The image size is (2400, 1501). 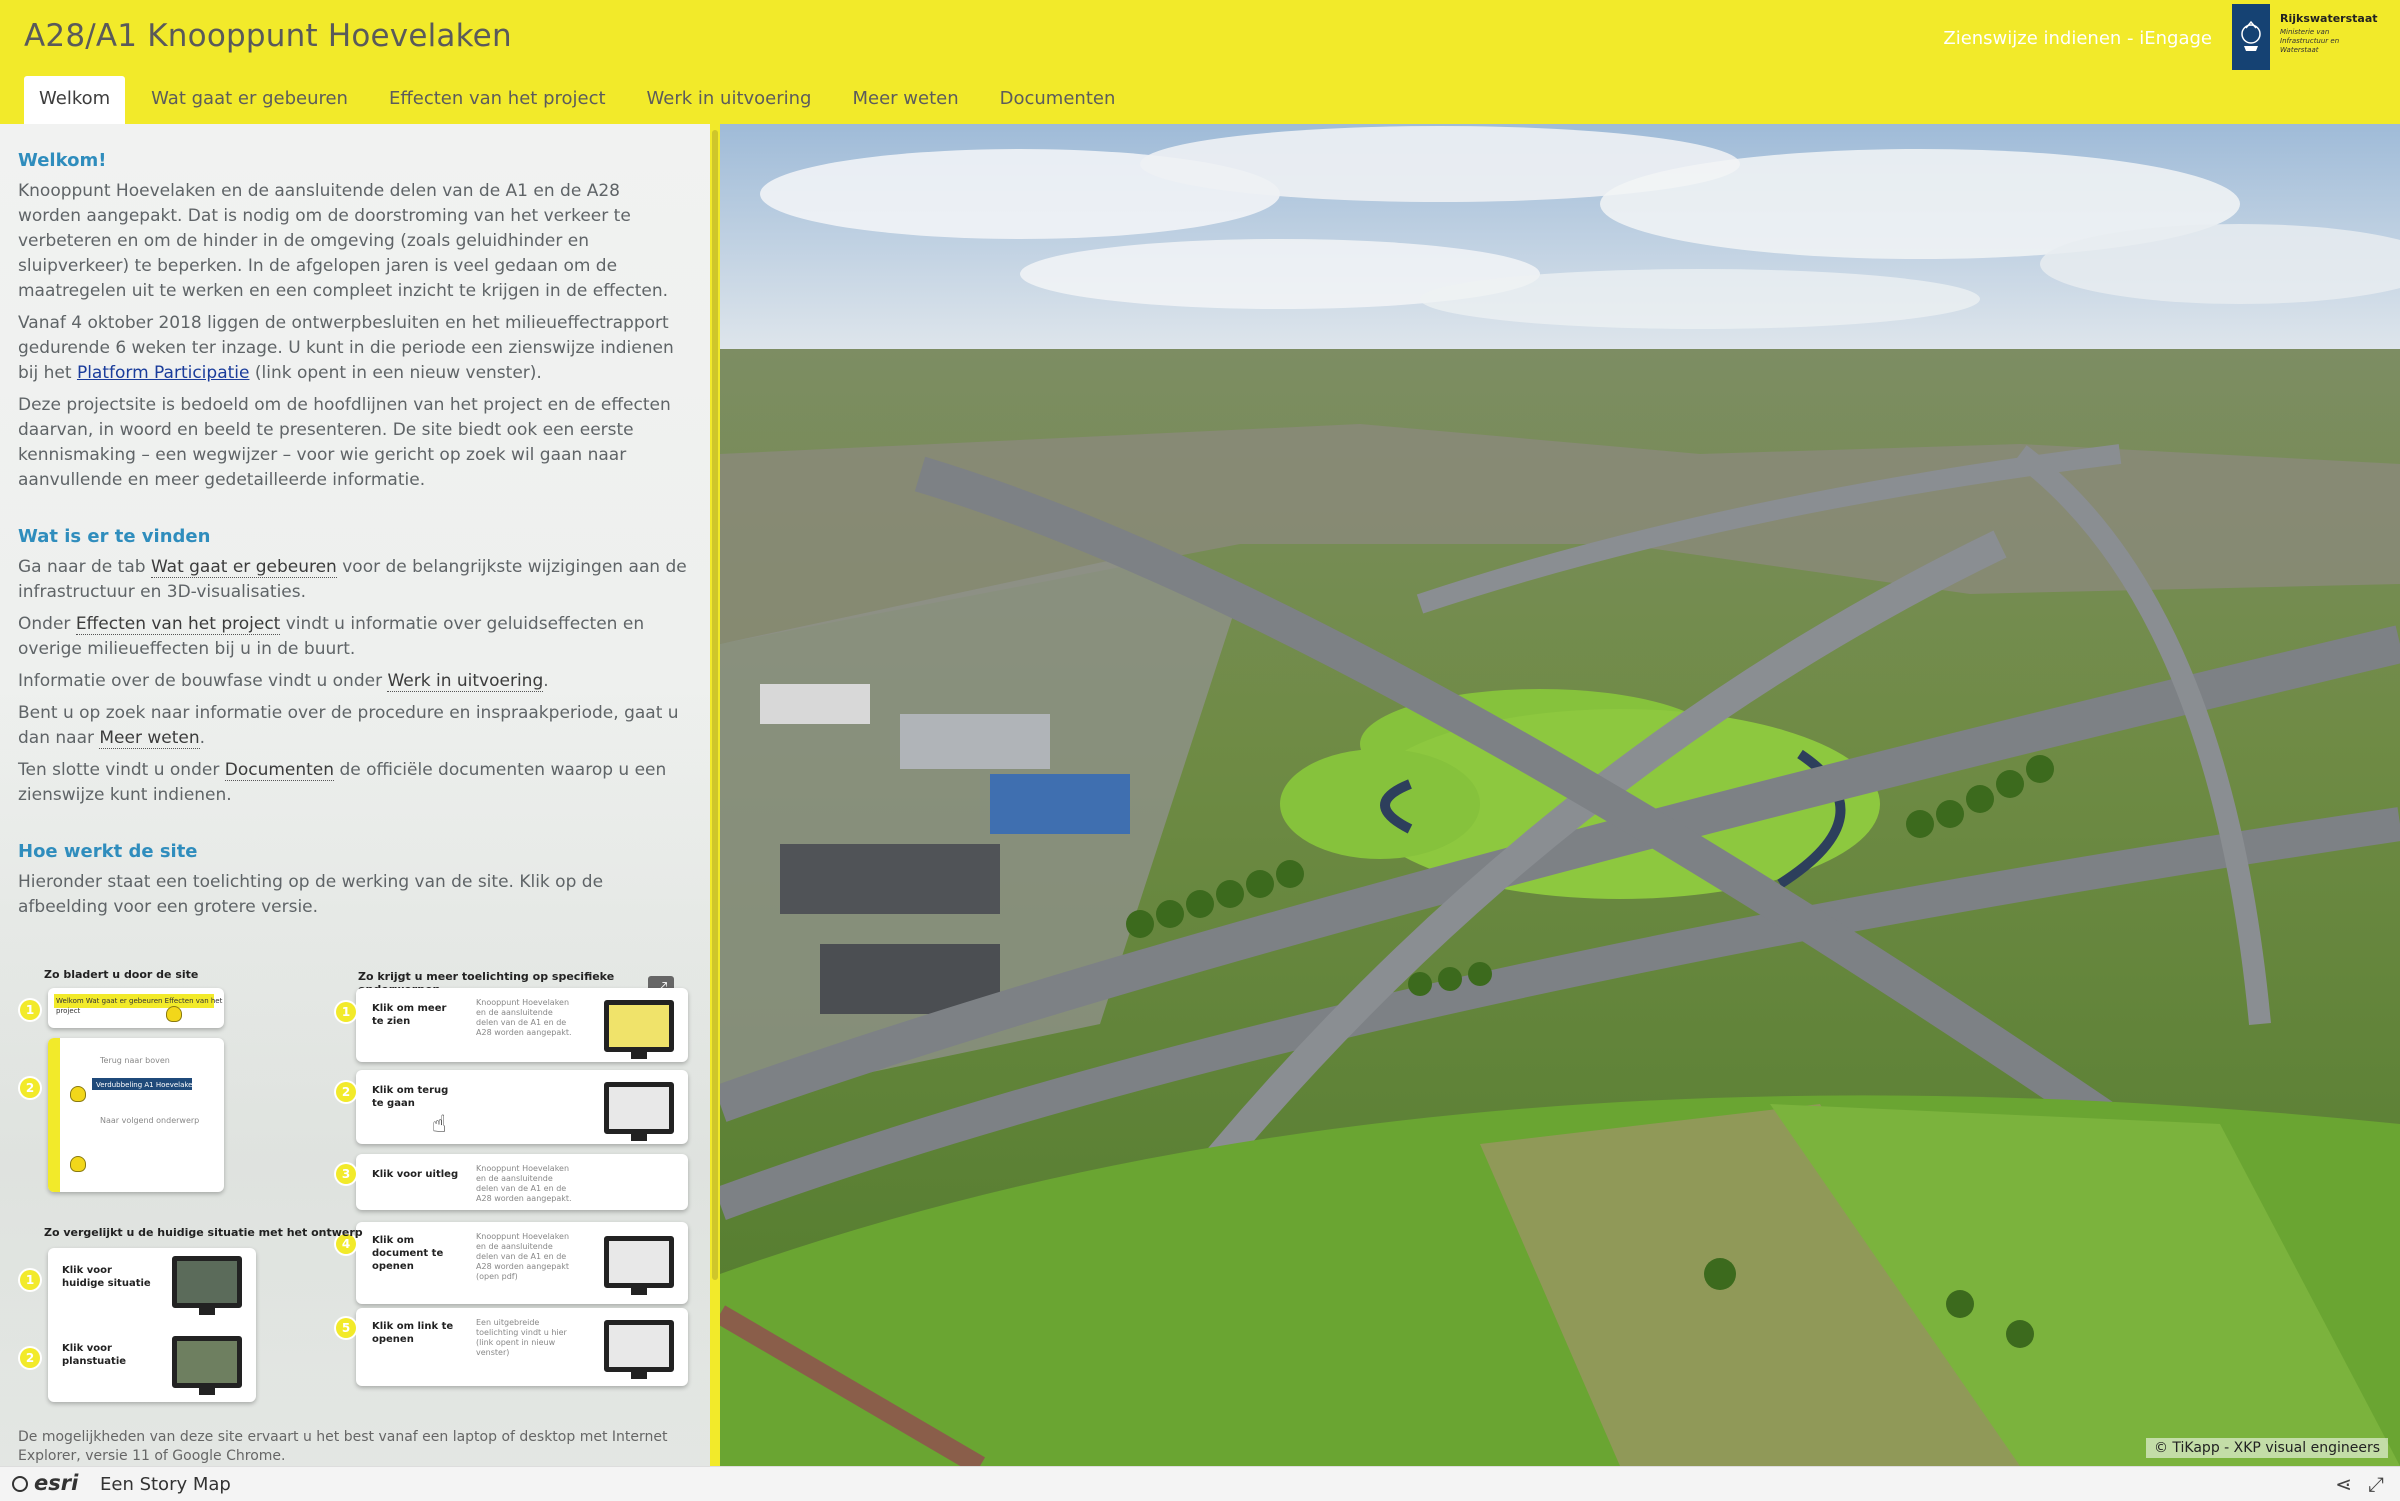 What do you see at coordinates (346, 1012) in the screenshot?
I see `more-step-1-number: 1` at bounding box center [346, 1012].